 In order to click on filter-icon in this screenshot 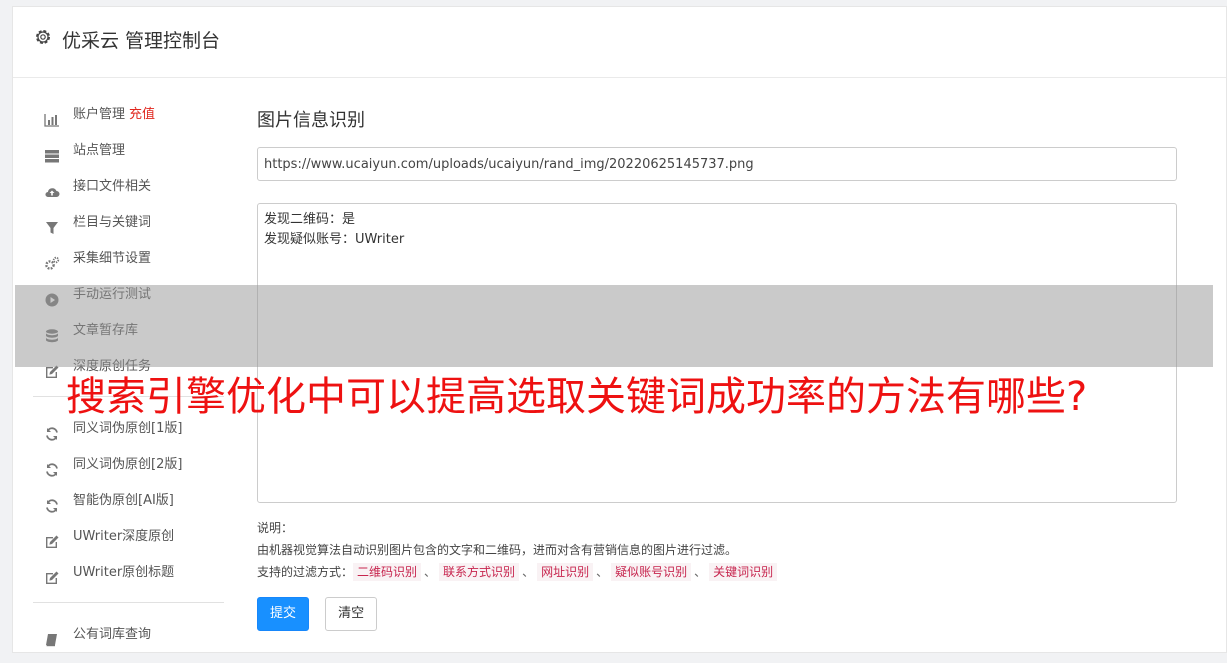, I will do `click(52, 224)`.